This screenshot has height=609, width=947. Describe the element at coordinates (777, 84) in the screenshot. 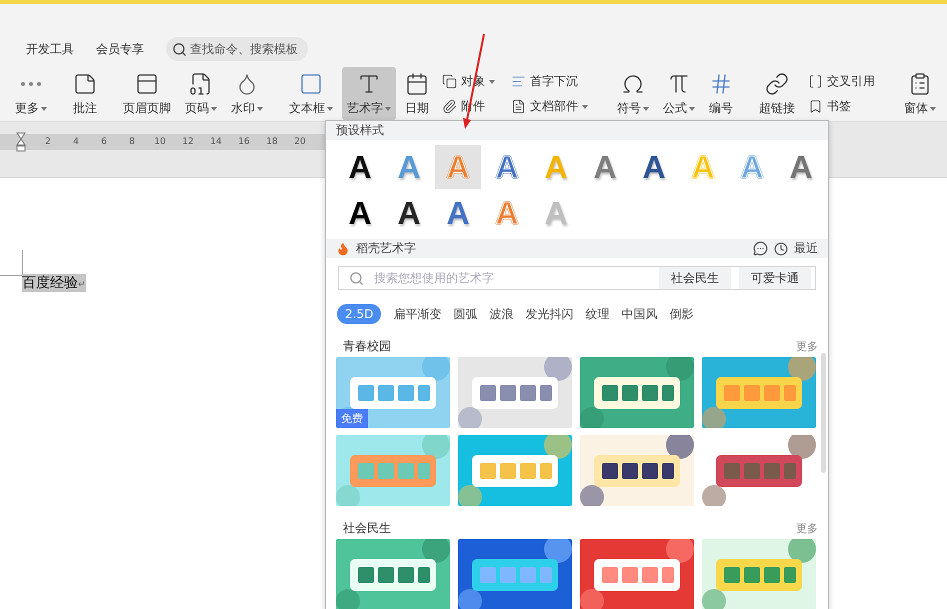

I see `link-icon` at that location.